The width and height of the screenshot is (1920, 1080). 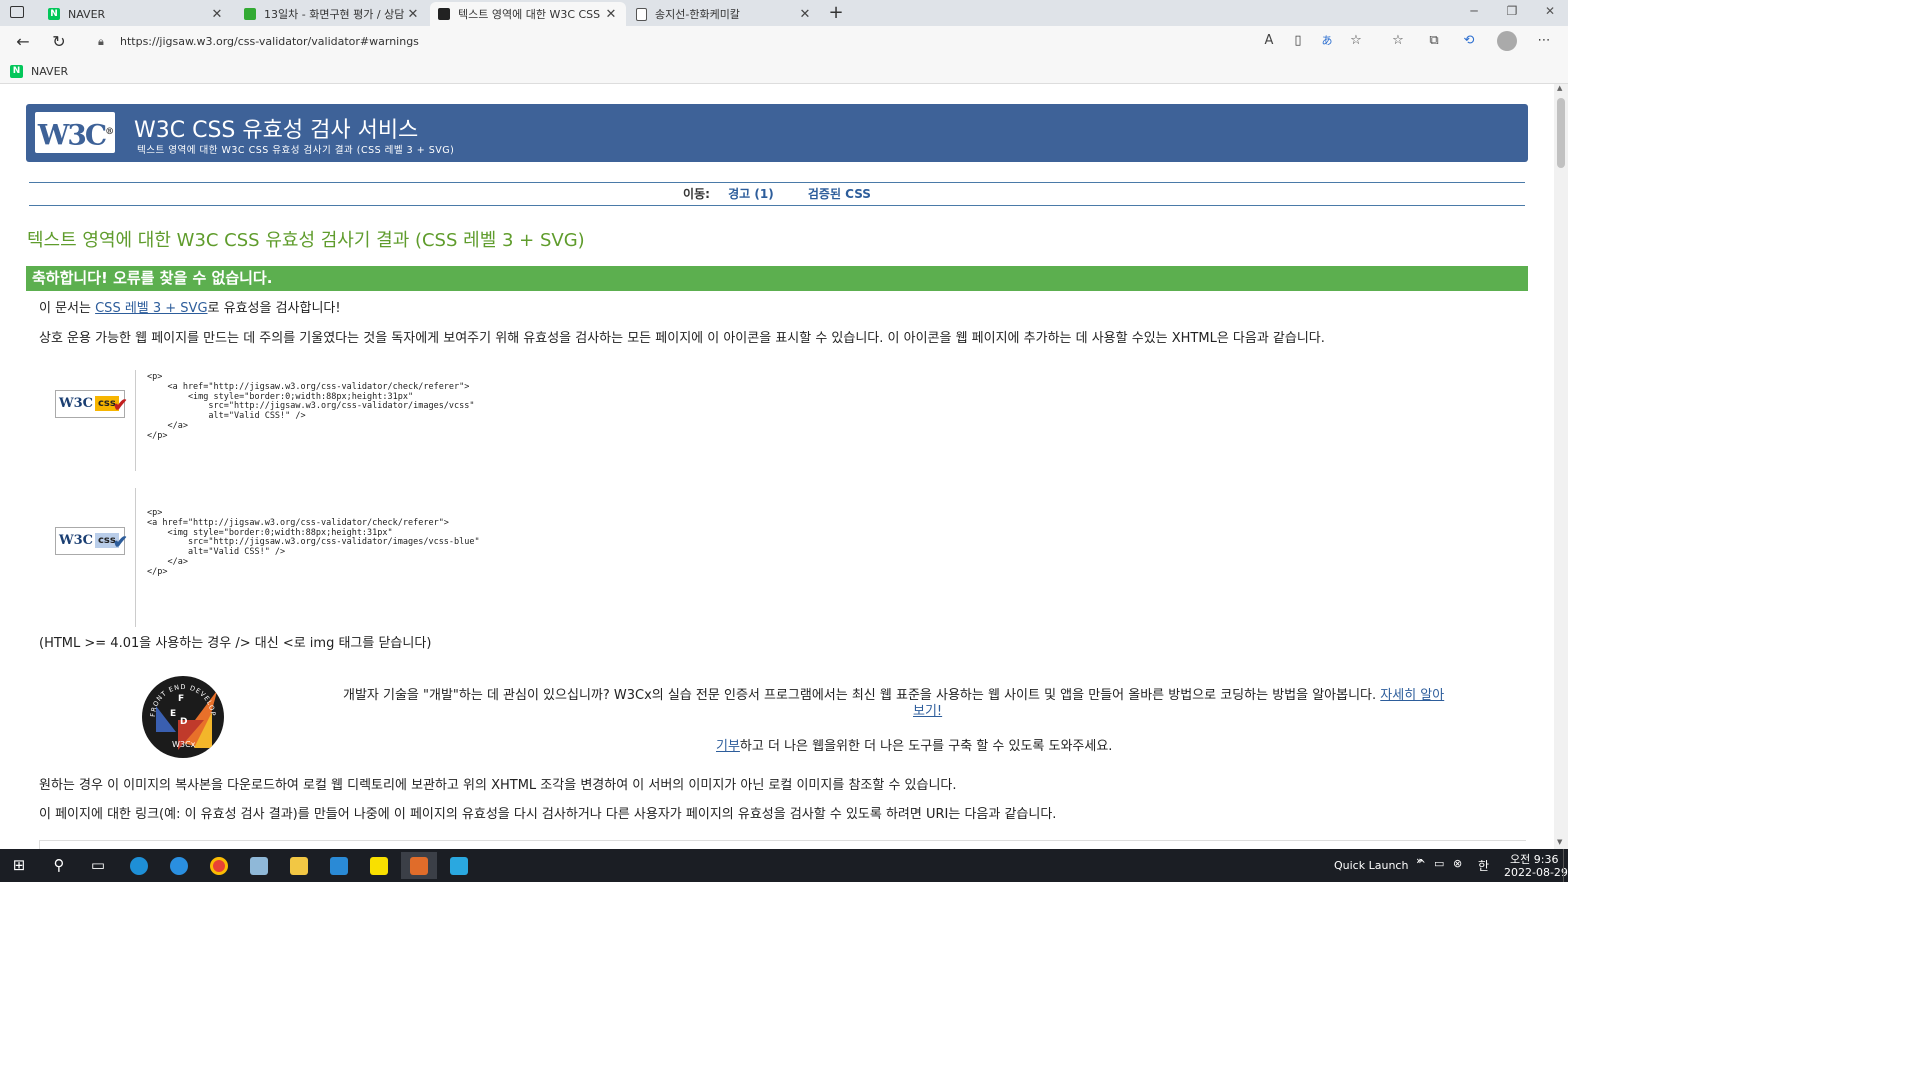 What do you see at coordinates (531, 14) in the screenshot?
I see `tab-title: 텍스트 영역에 대한 W3C CSS 유` at bounding box center [531, 14].